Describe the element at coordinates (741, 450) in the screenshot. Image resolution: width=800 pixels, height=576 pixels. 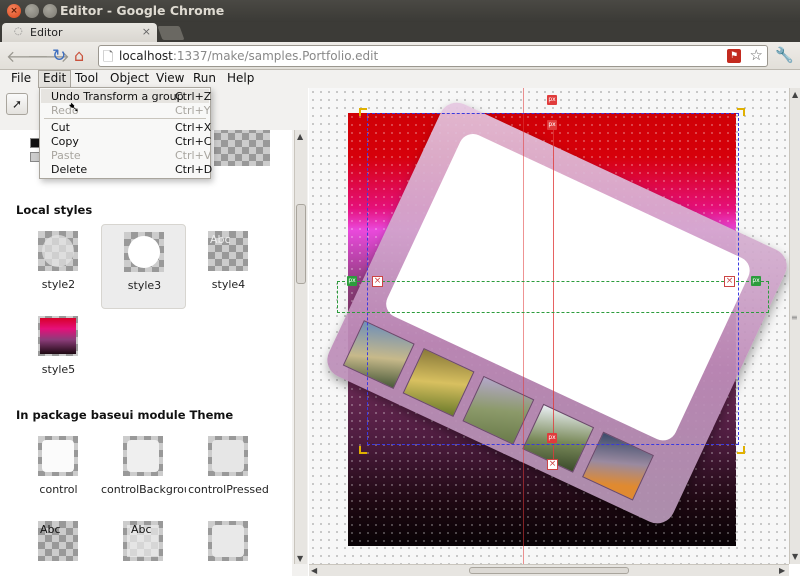
I see `corner-handle-br` at that location.